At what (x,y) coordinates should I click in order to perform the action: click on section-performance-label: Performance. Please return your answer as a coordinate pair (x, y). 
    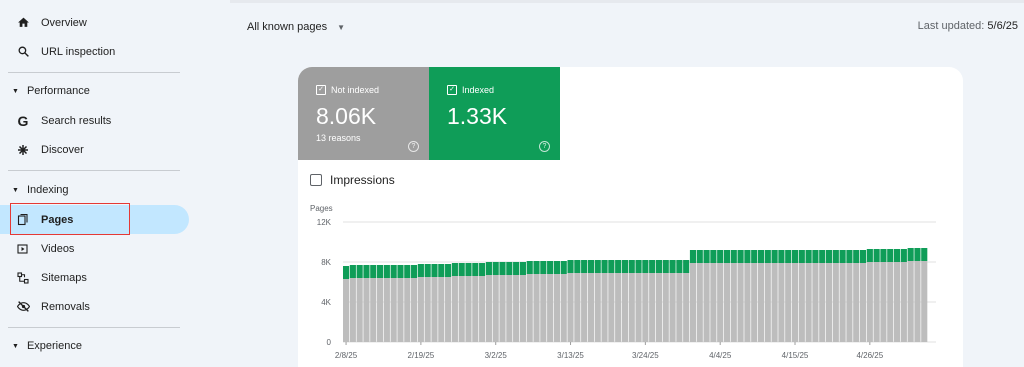
    Looking at the image, I should click on (58, 91).